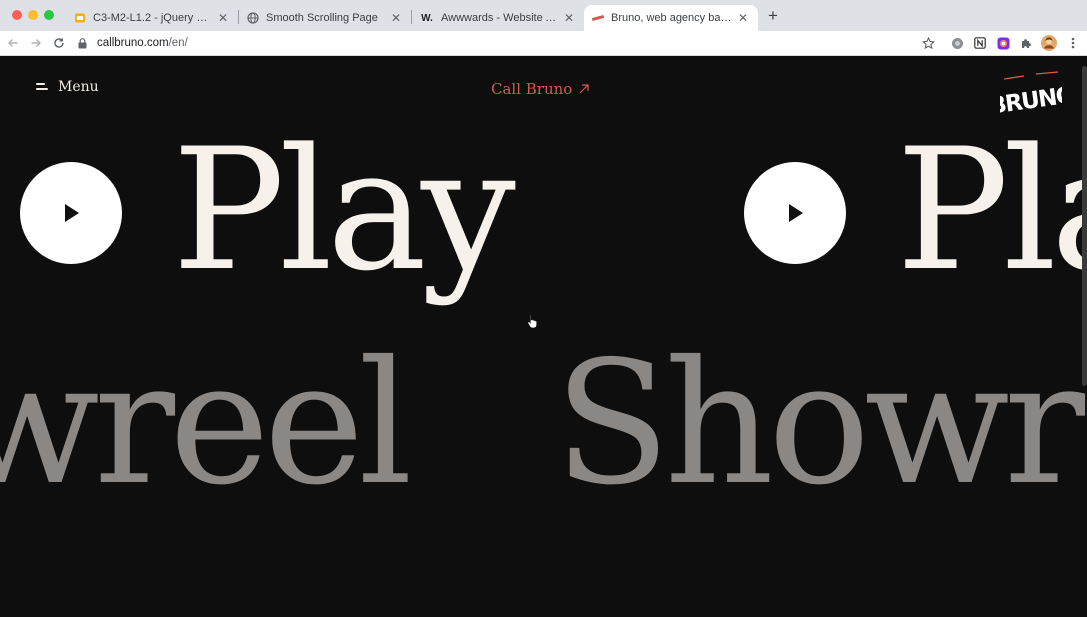 This screenshot has width=1087, height=617. Describe the element at coordinates (1049, 43) in the screenshot. I see `profile-avatar` at that location.